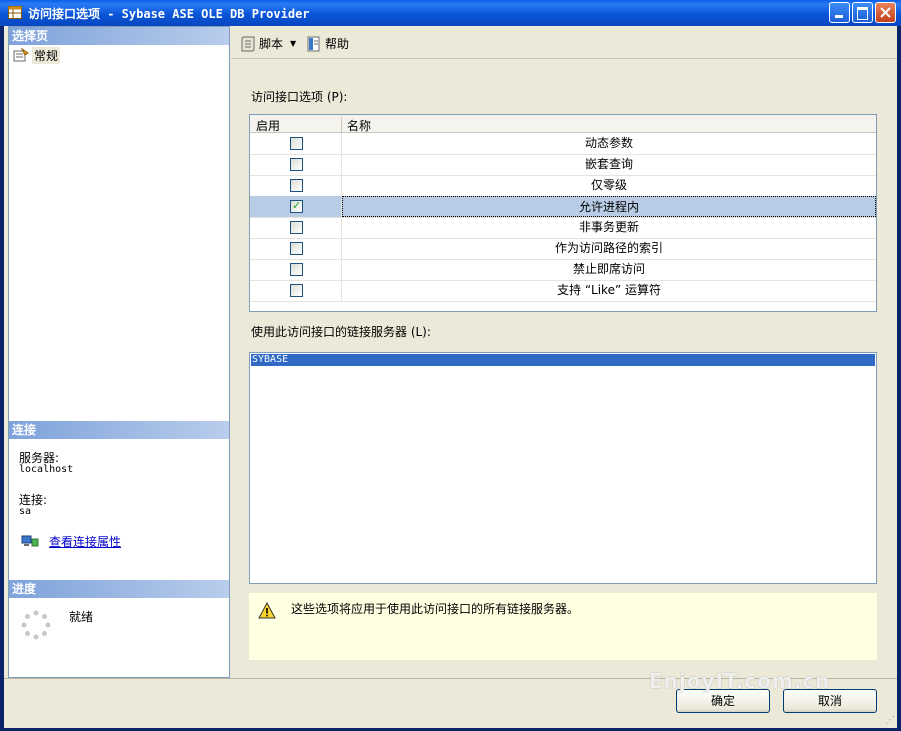 This screenshot has width=901, height=731. I want to click on warning-icon, so click(267, 610).